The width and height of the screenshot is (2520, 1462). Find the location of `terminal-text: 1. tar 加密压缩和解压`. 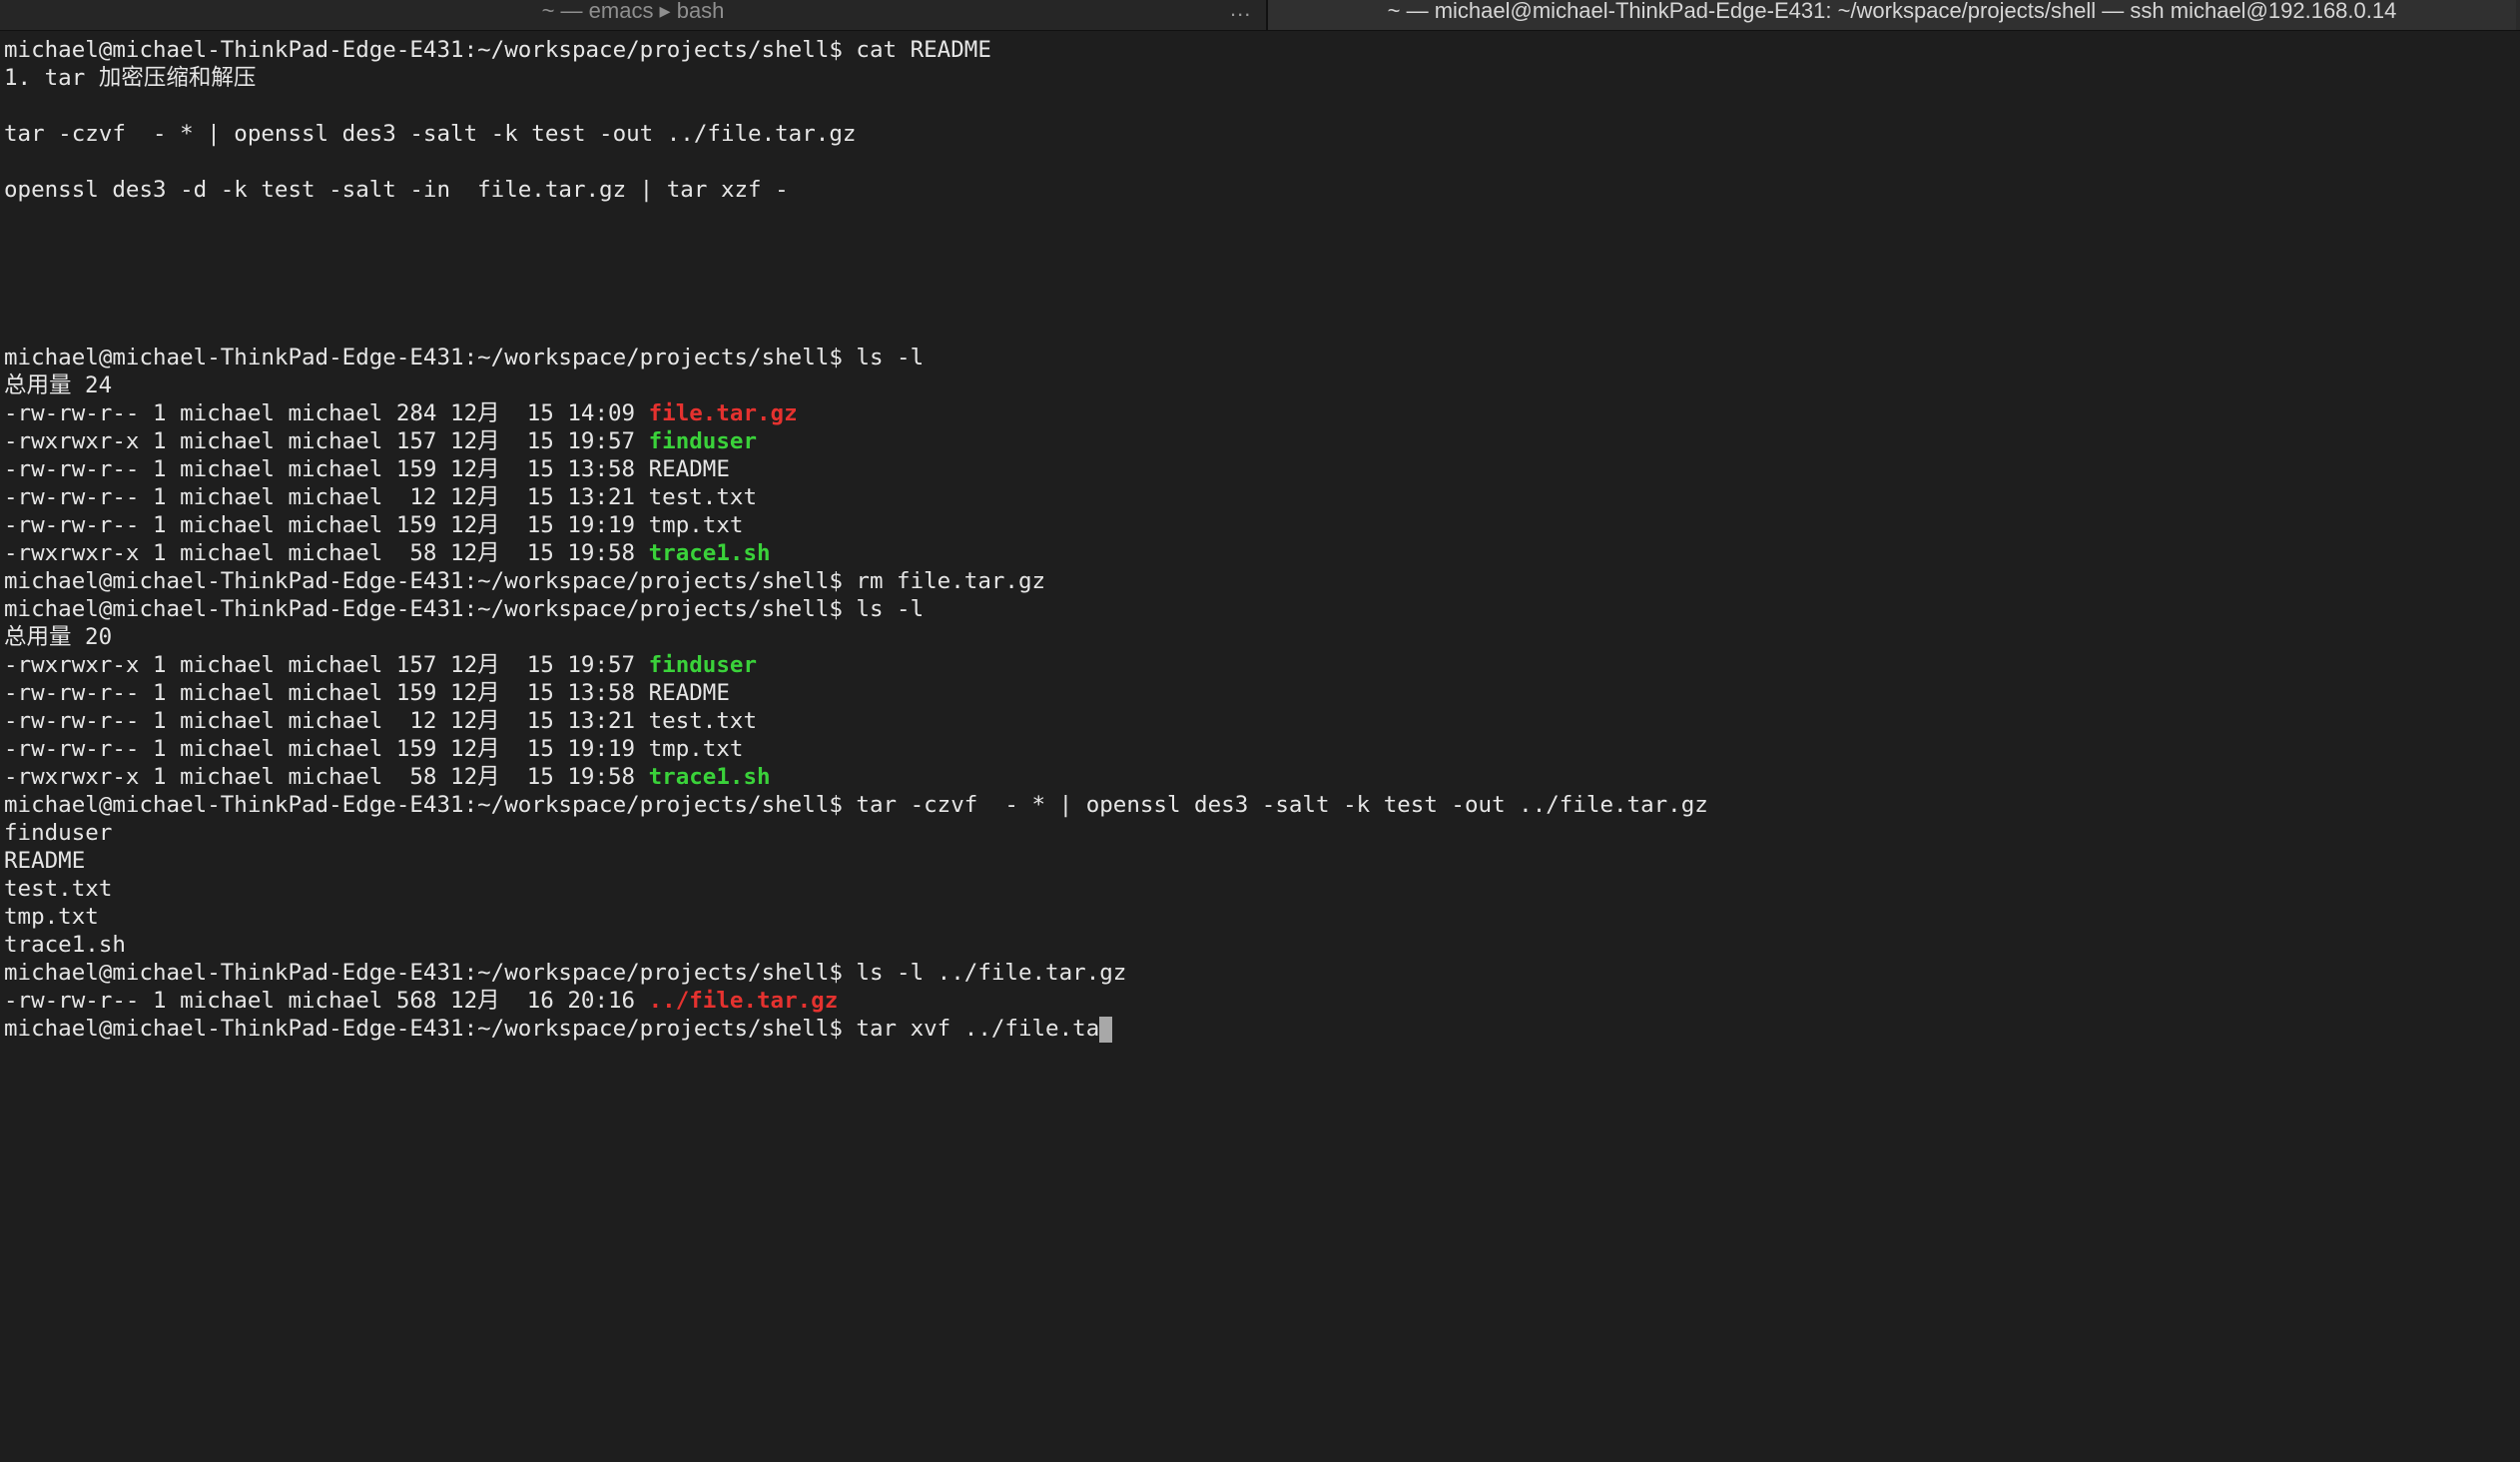

terminal-text: 1. tar 加密压缩和解压 is located at coordinates (130, 78).